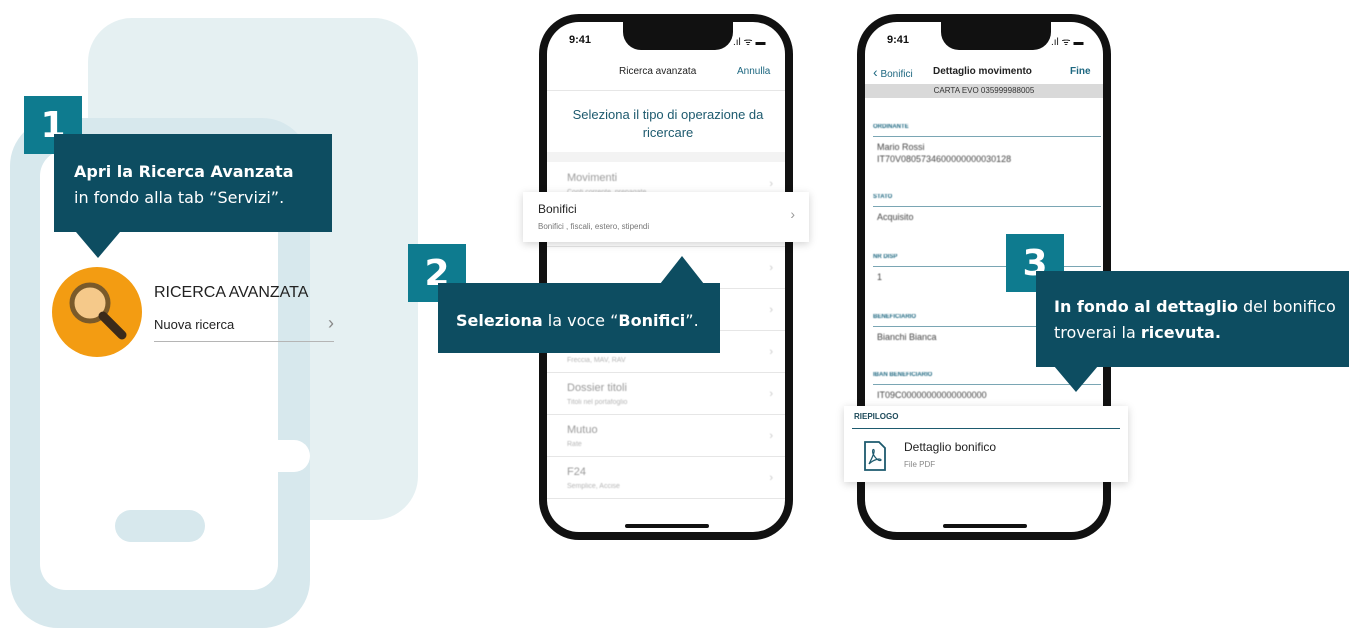  I want to click on list-item: Dossier titoli Titoli nel portafoglio ›, so click(666, 393).